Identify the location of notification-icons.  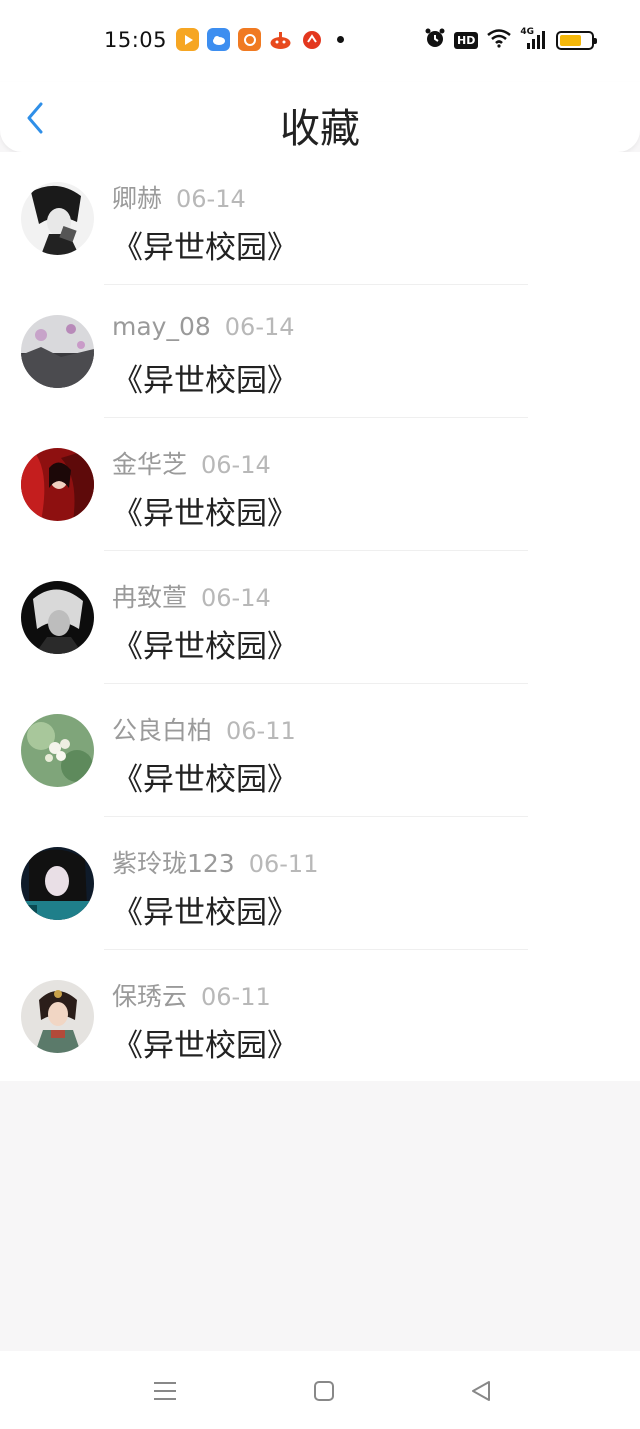
(260, 39).